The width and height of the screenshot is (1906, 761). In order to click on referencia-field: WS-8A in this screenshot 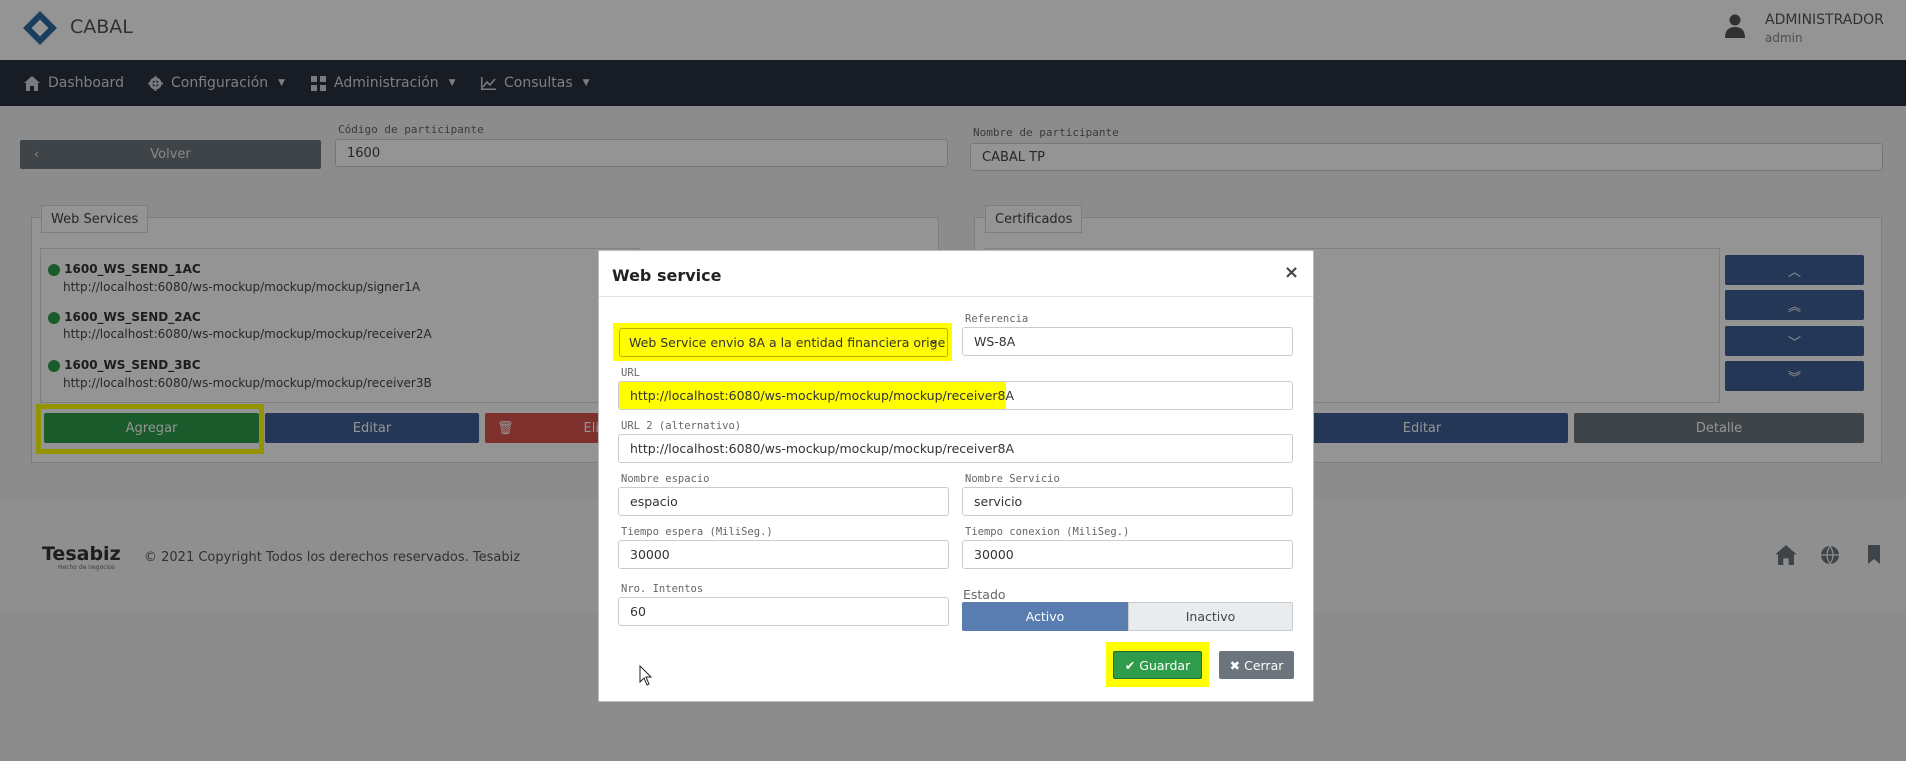, I will do `click(1127, 341)`.